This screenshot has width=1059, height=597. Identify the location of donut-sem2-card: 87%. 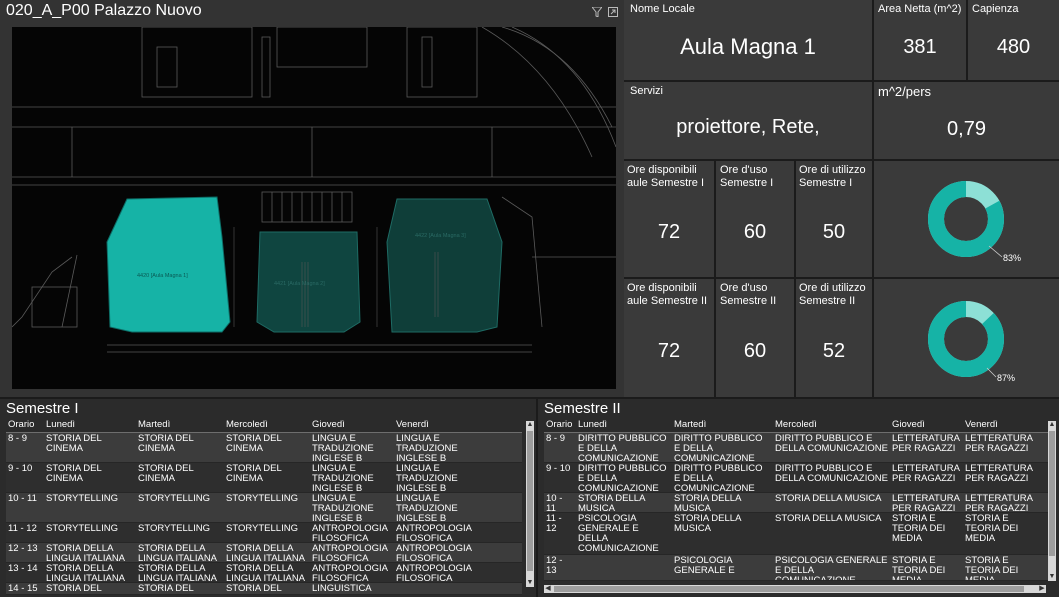
(966, 338).